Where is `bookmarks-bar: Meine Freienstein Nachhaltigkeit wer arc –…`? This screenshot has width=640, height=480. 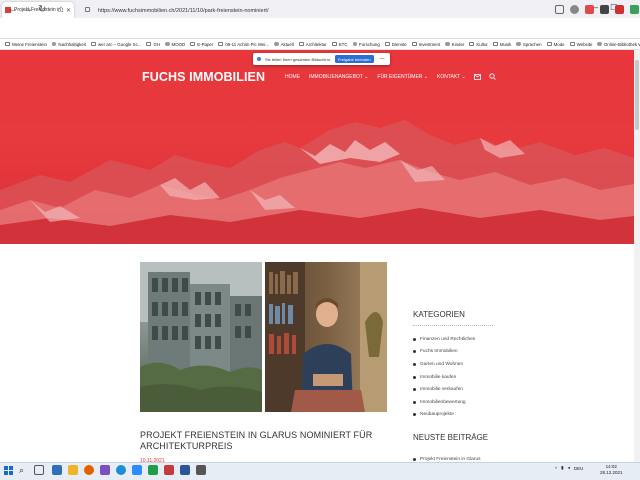 bookmarks-bar: Meine Freienstein Nachhaltigkeit wer arc –… is located at coordinates (320, 44).